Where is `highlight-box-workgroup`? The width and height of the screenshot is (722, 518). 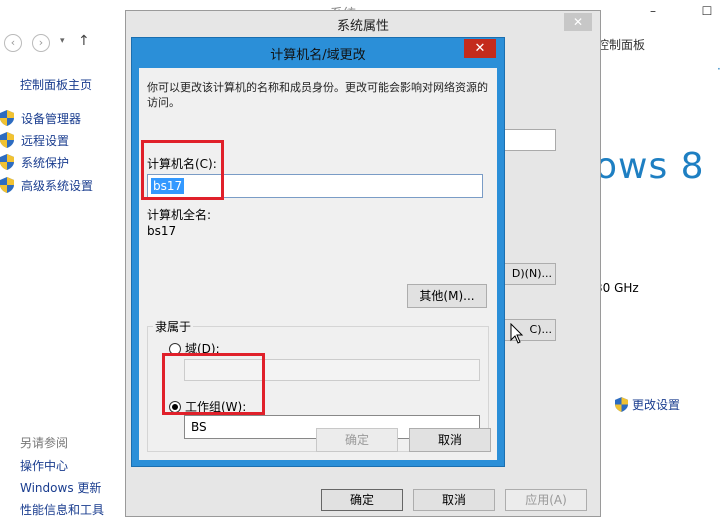 highlight-box-workgroup is located at coordinates (213, 384).